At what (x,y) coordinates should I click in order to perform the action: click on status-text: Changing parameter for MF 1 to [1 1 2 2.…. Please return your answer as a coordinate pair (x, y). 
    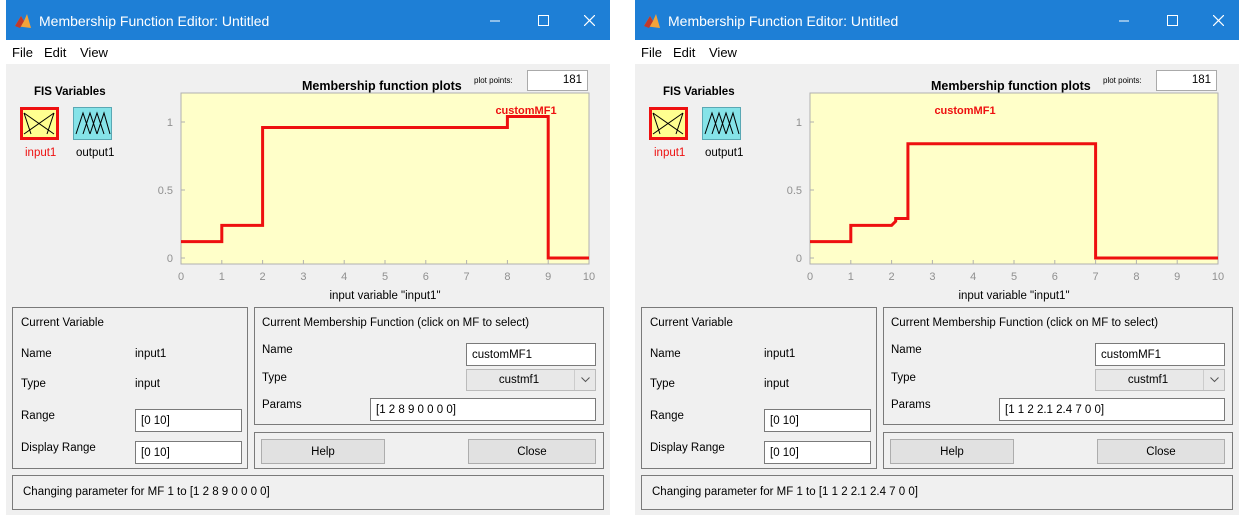
    Looking at the image, I should click on (785, 492).